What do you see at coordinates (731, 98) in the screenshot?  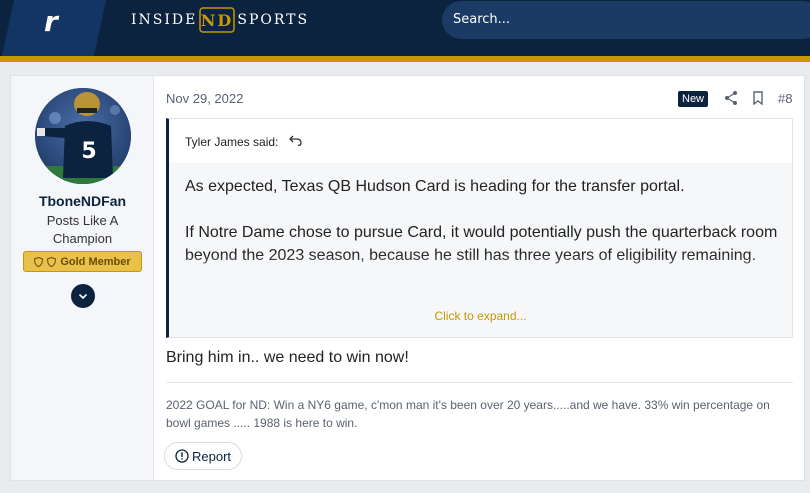 I see `share-icon` at bounding box center [731, 98].